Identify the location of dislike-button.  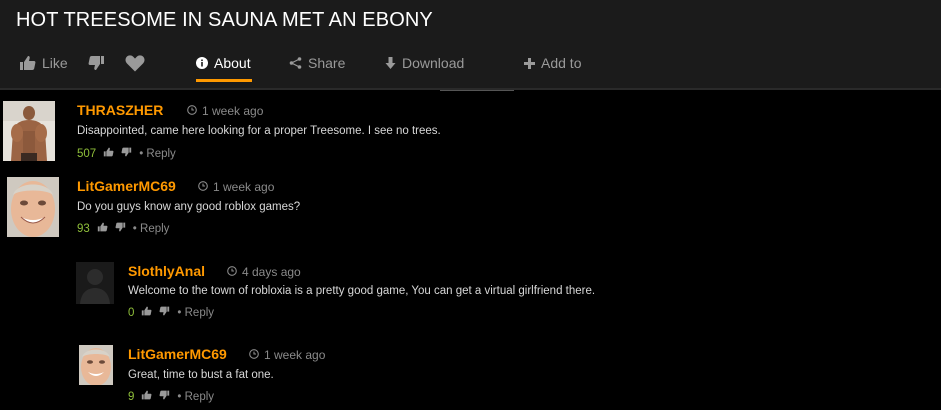
(96, 63).